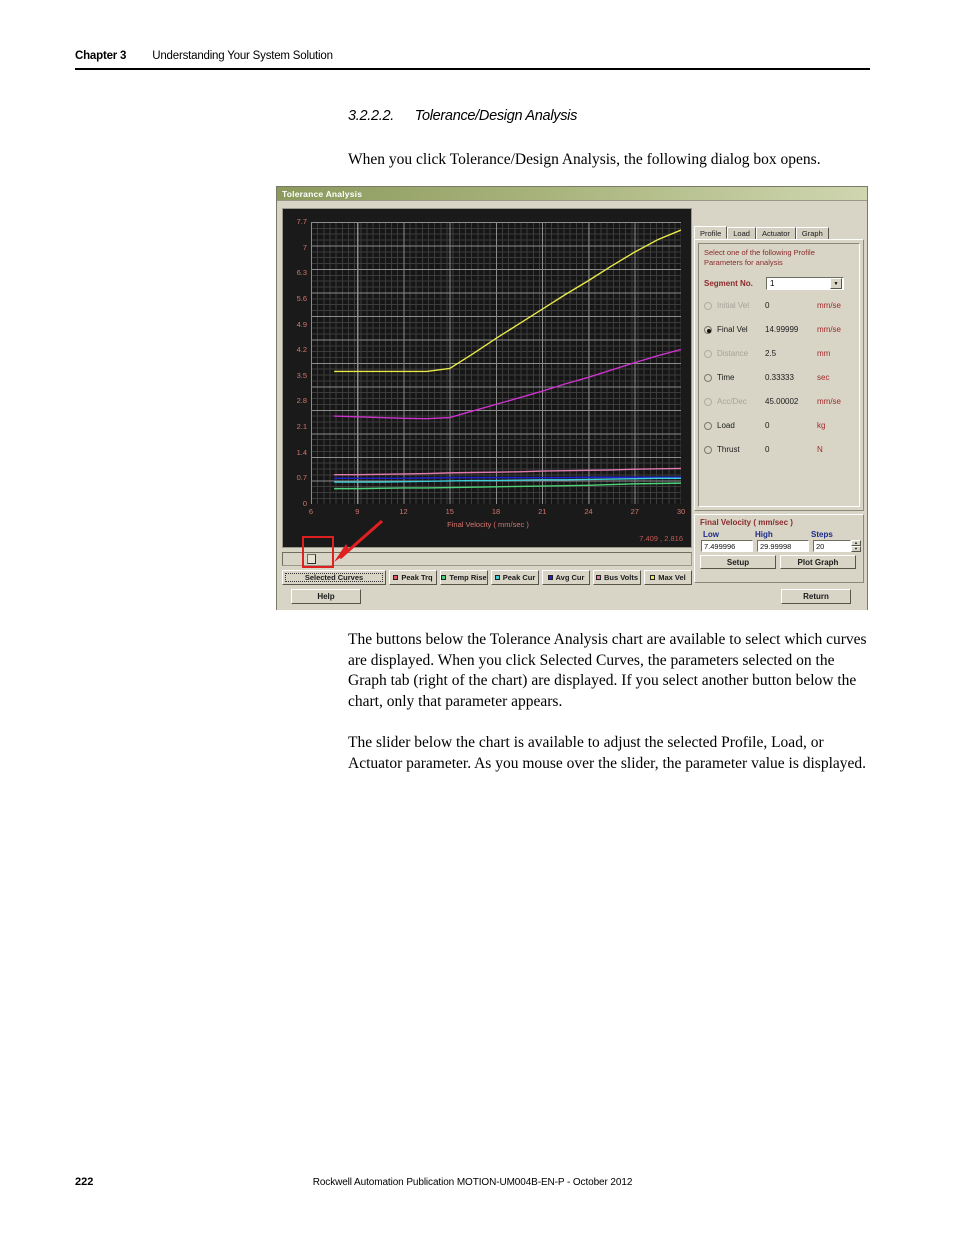  What do you see at coordinates (301, 401) in the screenshot?
I see `y-tick-label: 2.8` at bounding box center [301, 401].